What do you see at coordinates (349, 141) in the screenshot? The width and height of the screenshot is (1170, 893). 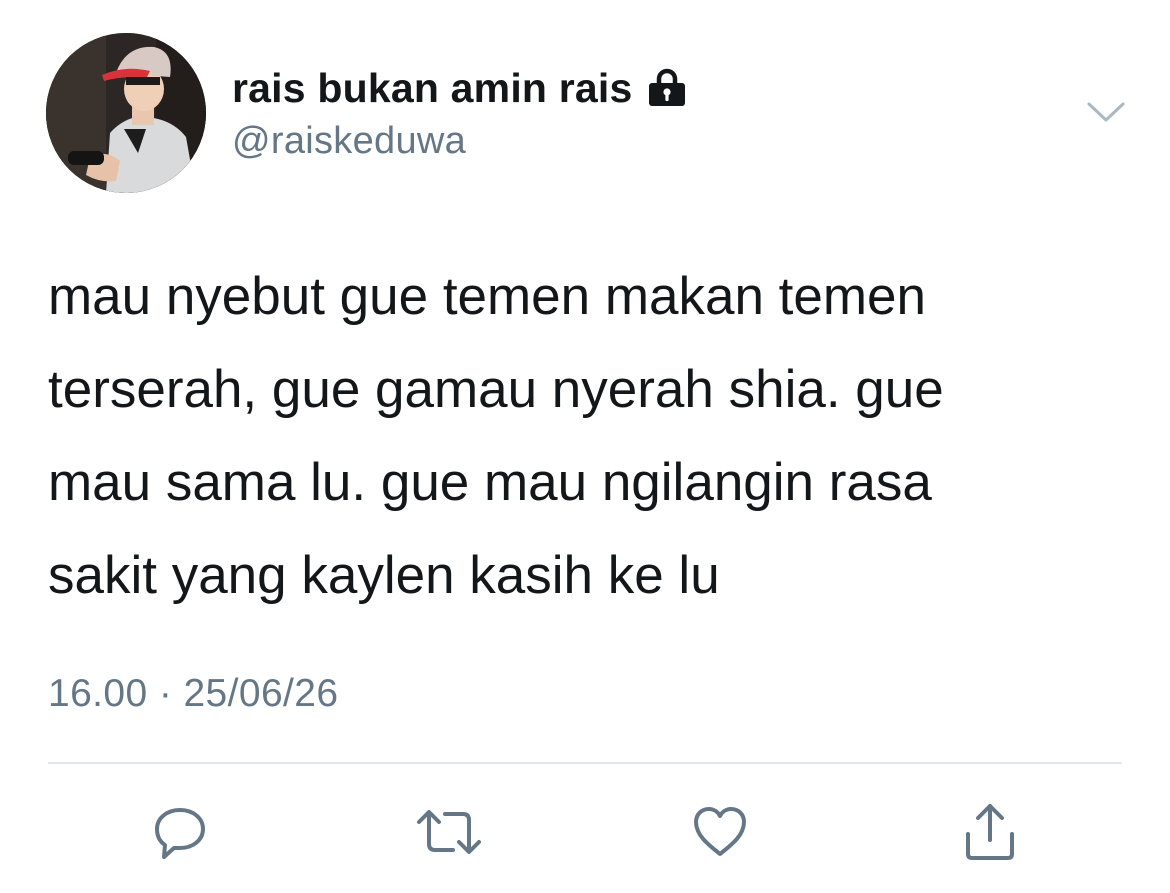 I see `user-handle: @raiskeduwa` at bounding box center [349, 141].